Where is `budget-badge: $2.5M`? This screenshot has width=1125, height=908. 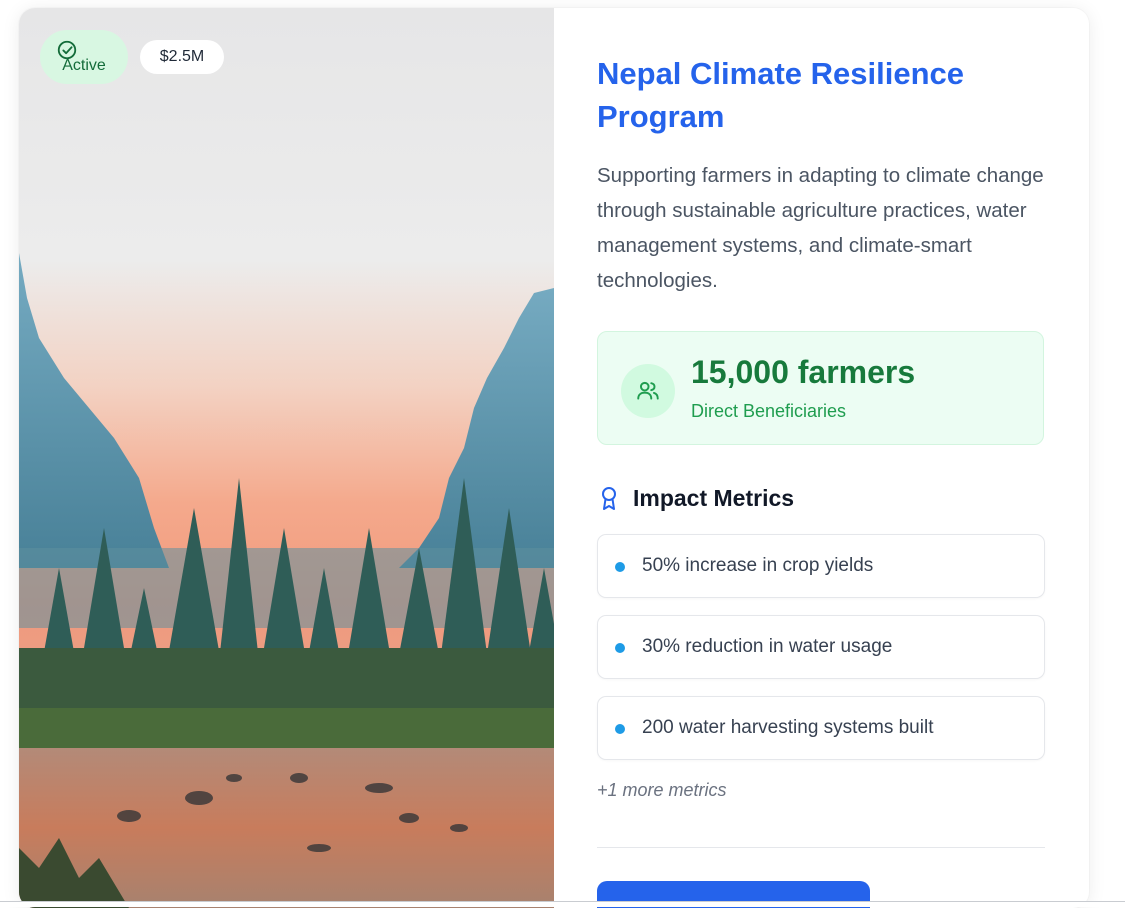 budget-badge: $2.5M is located at coordinates (182, 57).